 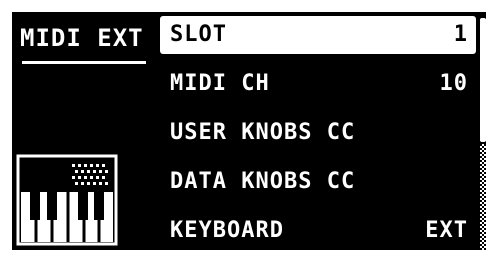 What do you see at coordinates (227, 230) in the screenshot?
I see `menu-item-label: KEYBOARD` at bounding box center [227, 230].